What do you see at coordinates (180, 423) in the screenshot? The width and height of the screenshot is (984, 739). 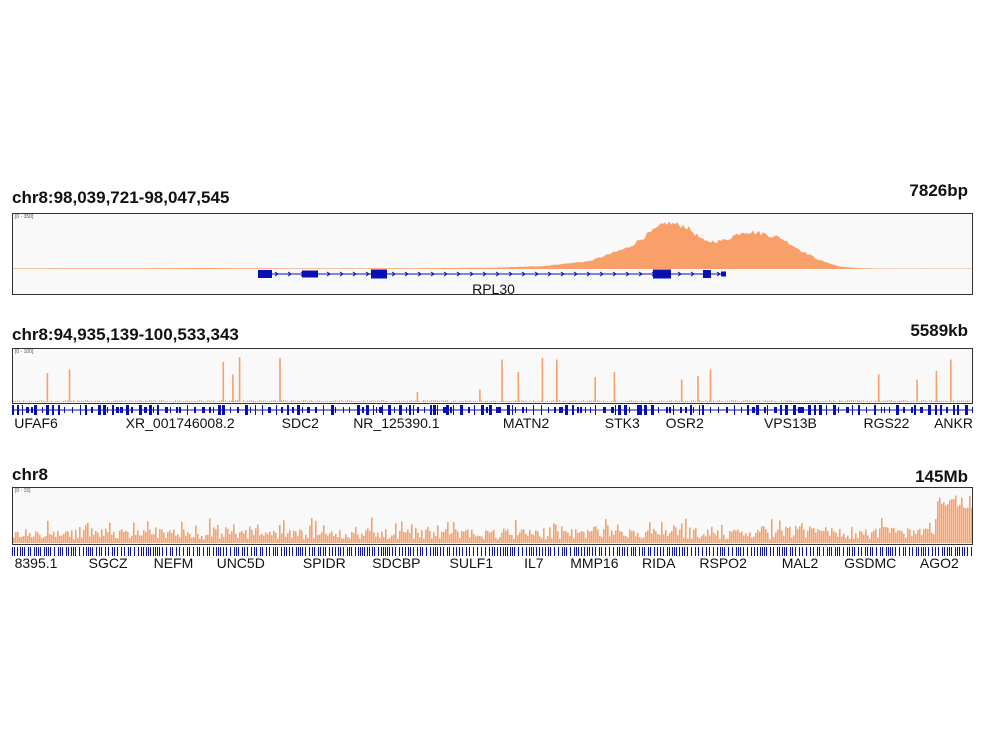 I see `gene-label: XR_001746008.2` at bounding box center [180, 423].